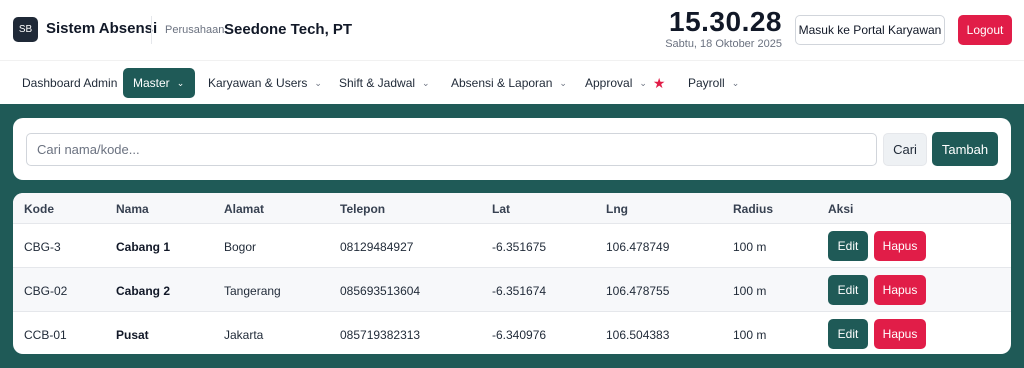 Image resolution: width=1024 pixels, height=368 pixels. Describe the element at coordinates (240, 247) in the screenshot. I see `cell-alamat: Bogor` at that location.